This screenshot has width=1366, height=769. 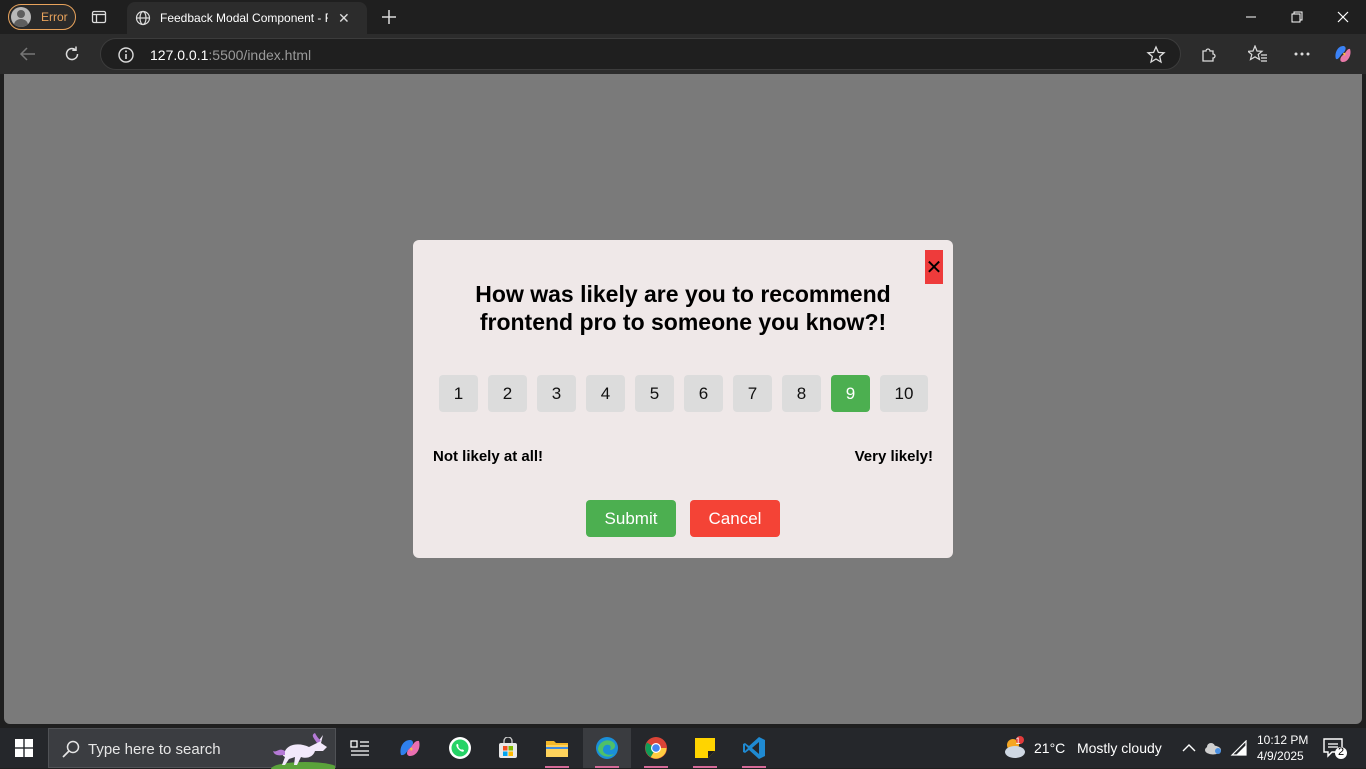 What do you see at coordinates (1280, 756) in the screenshot?
I see `clock-date: 4/9/2025` at bounding box center [1280, 756].